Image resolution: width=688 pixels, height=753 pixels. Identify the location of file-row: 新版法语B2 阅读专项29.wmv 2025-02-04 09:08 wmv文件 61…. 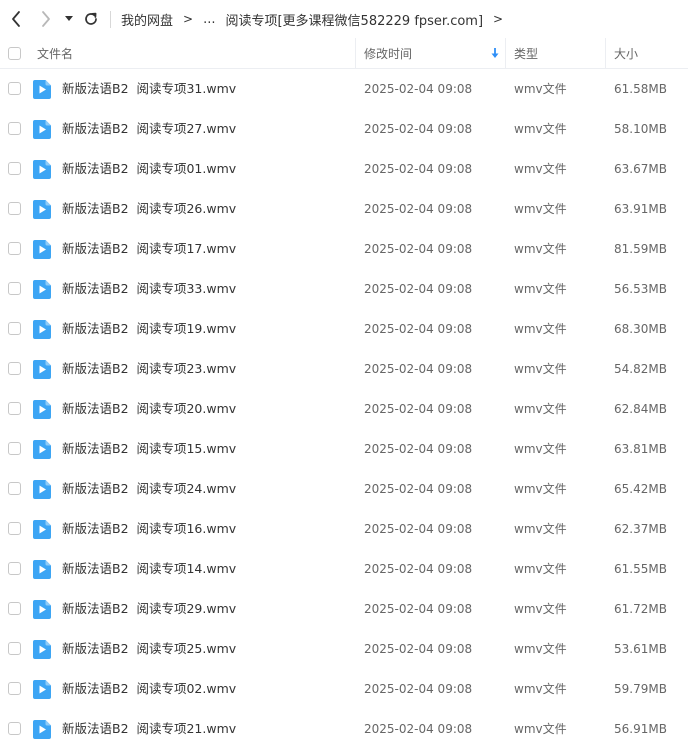
(344, 609).